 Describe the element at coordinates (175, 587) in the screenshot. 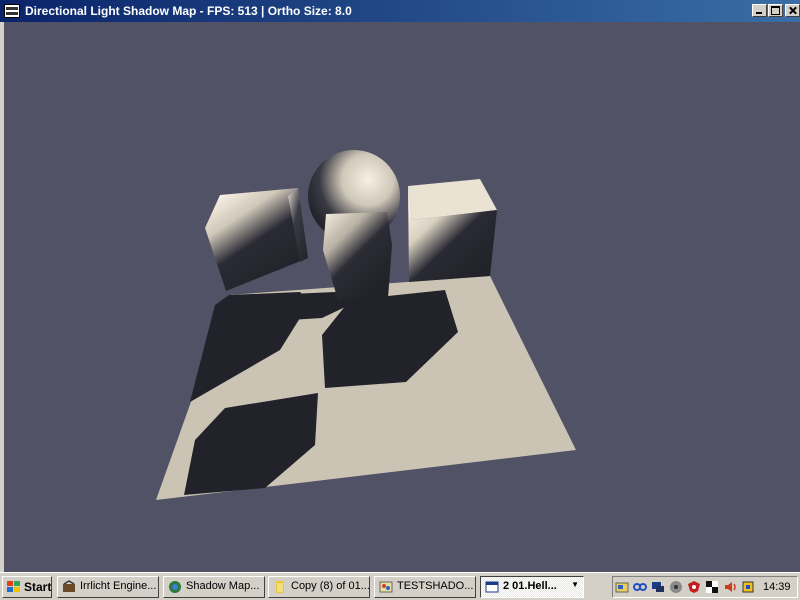

I see `browser-icon` at that location.